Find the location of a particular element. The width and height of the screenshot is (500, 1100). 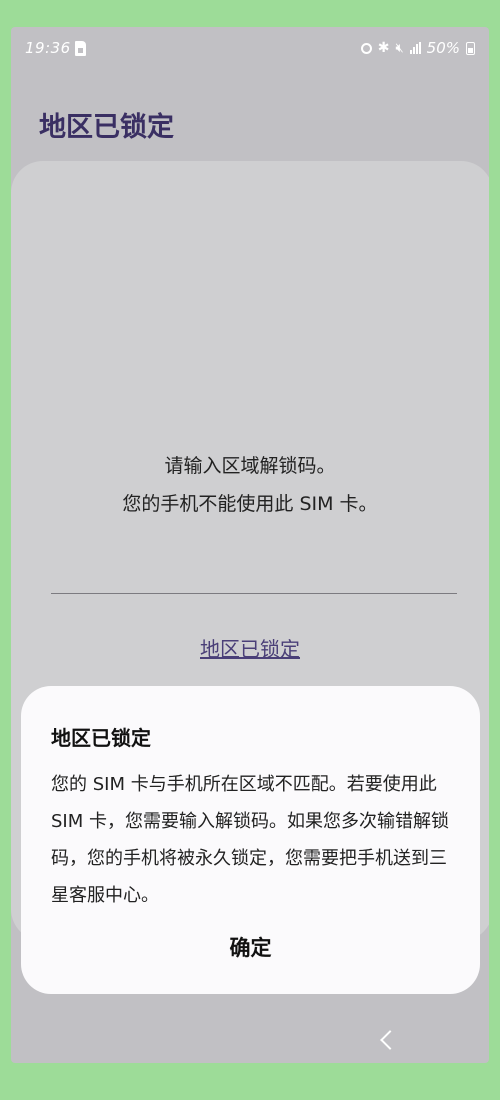

page-title: 地区已锁定 is located at coordinates (106, 127).